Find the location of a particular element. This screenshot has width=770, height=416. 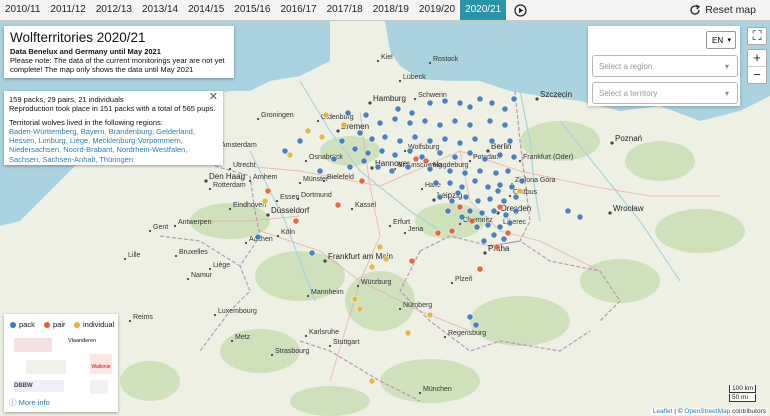

year-tab: 2010/11 is located at coordinates (22, 10).